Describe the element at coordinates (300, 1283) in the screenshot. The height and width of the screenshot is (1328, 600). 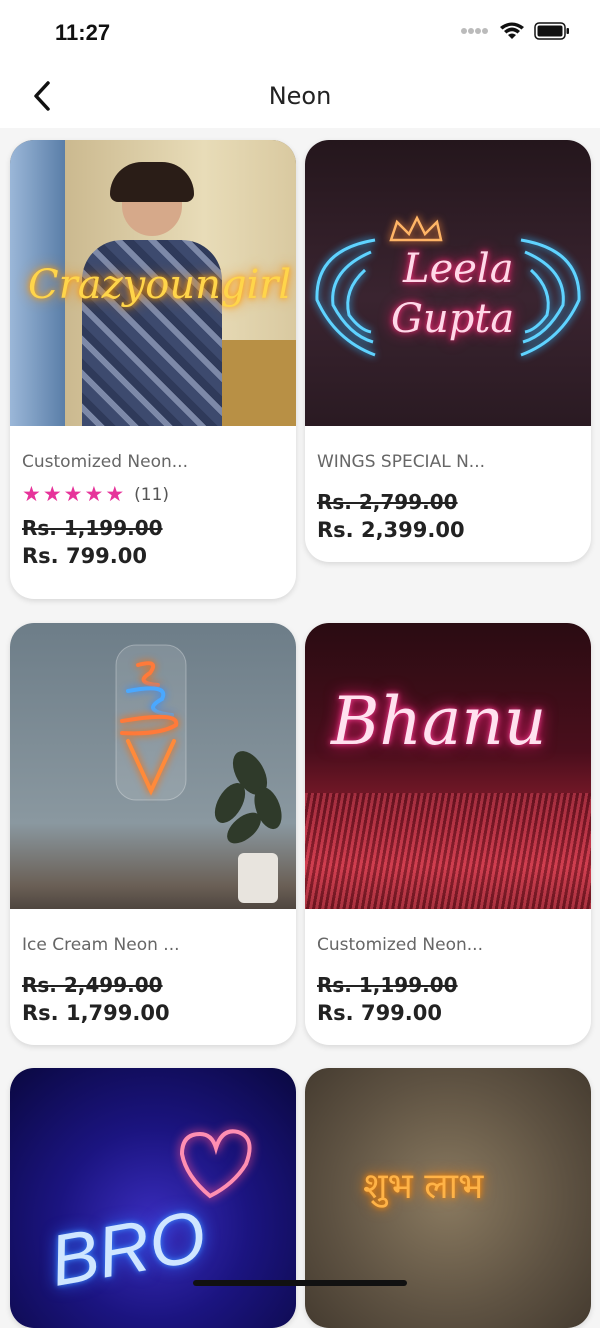
I see `home-indicator` at that location.